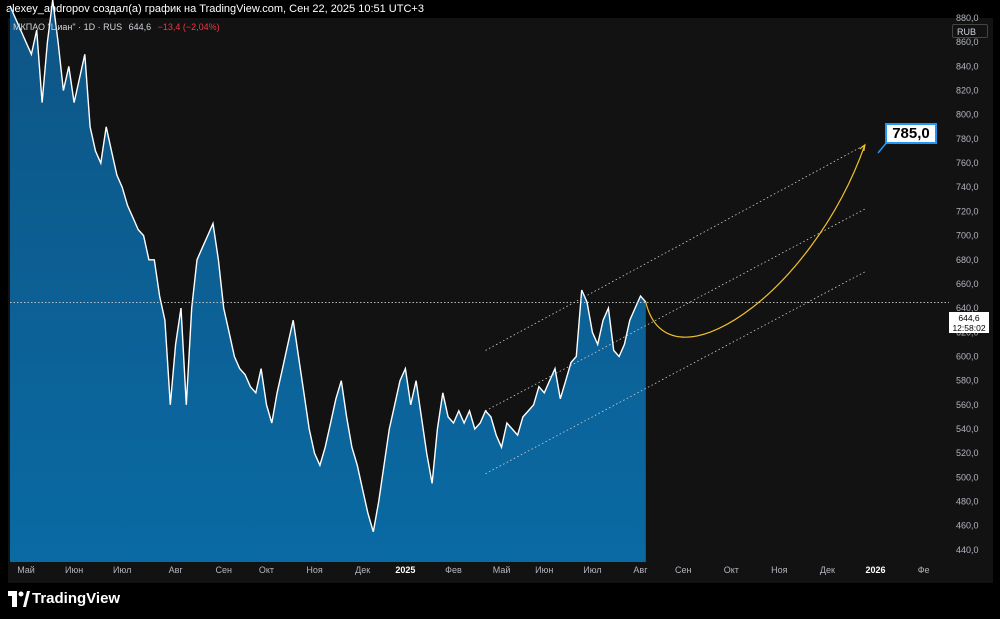  I want to click on y-tick-label: 580,0, so click(967, 381).